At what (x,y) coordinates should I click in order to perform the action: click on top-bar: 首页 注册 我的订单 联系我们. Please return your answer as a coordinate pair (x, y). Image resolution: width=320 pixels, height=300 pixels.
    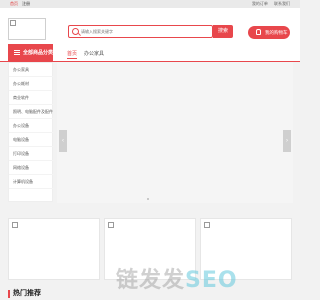
    Looking at the image, I should click on (150, 4).